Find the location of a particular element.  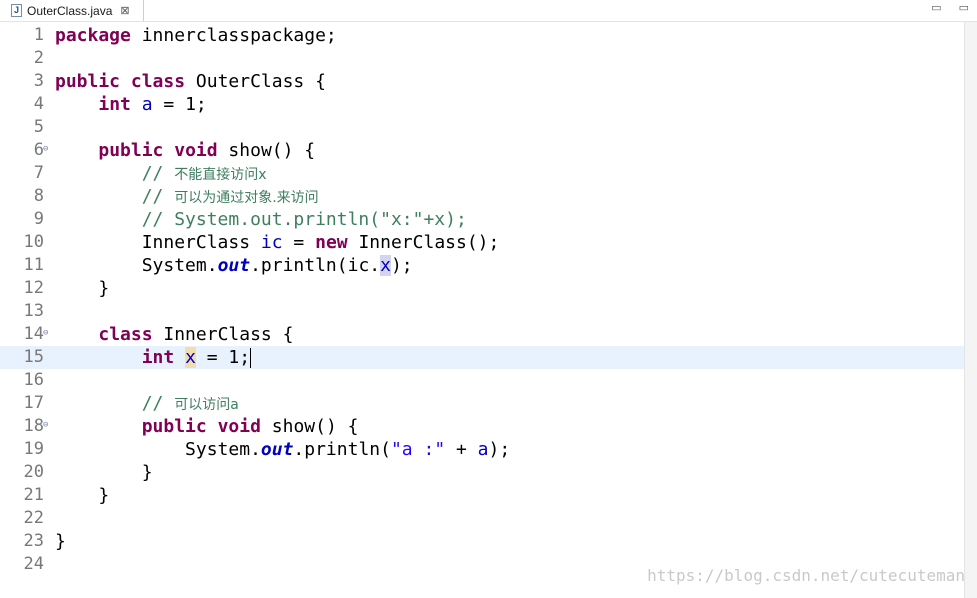

code-token: class is located at coordinates (158, 81).